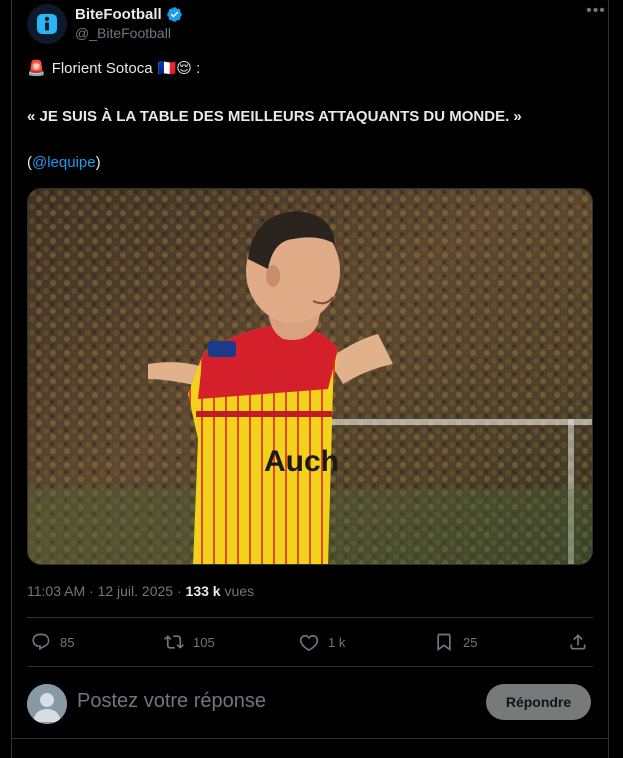 The width and height of the screenshot is (623, 758). Describe the element at coordinates (184, 68) in the screenshot. I see `relieved-face-emoji-icon: 😌` at that location.